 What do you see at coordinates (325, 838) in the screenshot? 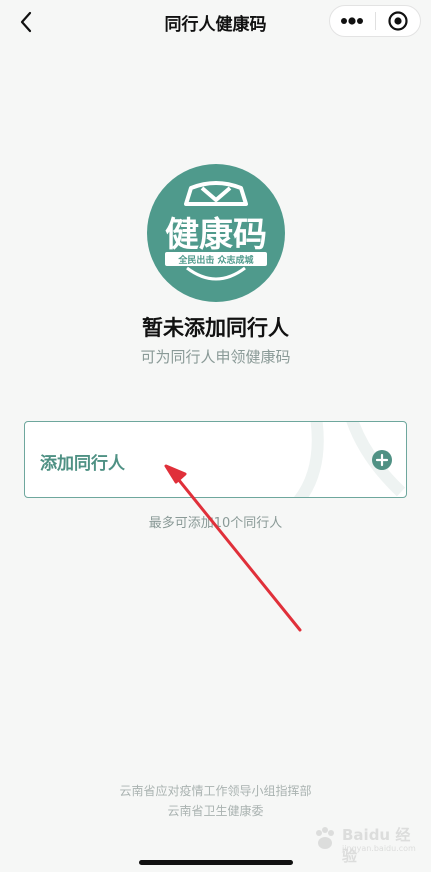
I see `paw-icon` at bounding box center [325, 838].